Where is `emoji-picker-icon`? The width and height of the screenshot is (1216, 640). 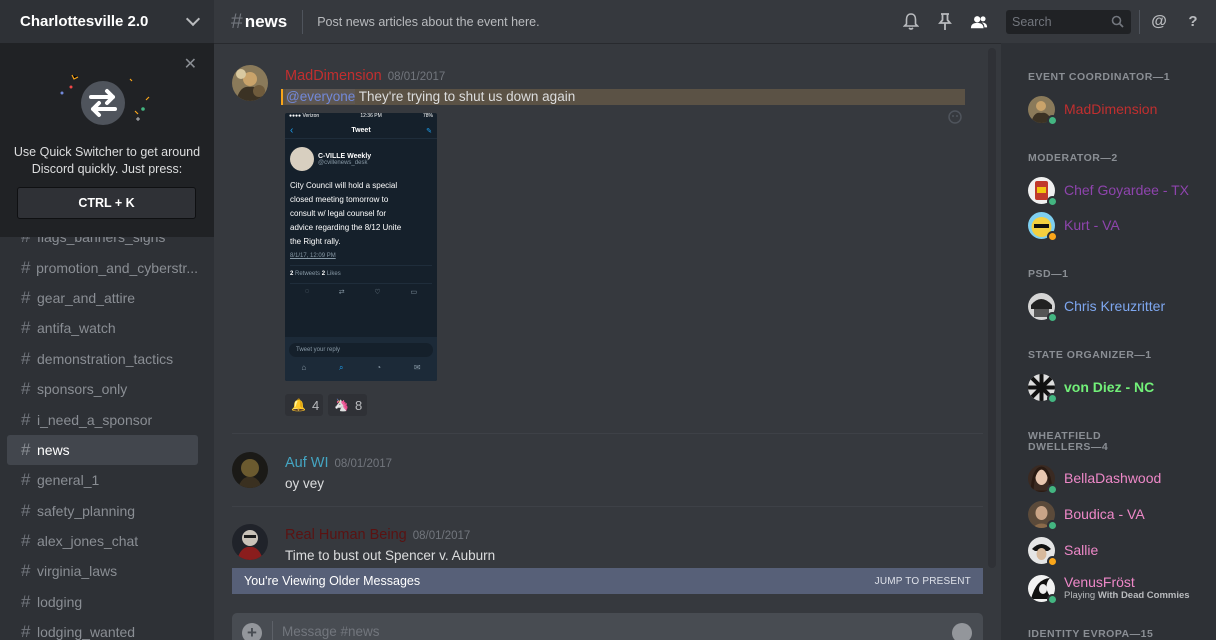
emoji-picker-icon is located at coordinates (962, 631).